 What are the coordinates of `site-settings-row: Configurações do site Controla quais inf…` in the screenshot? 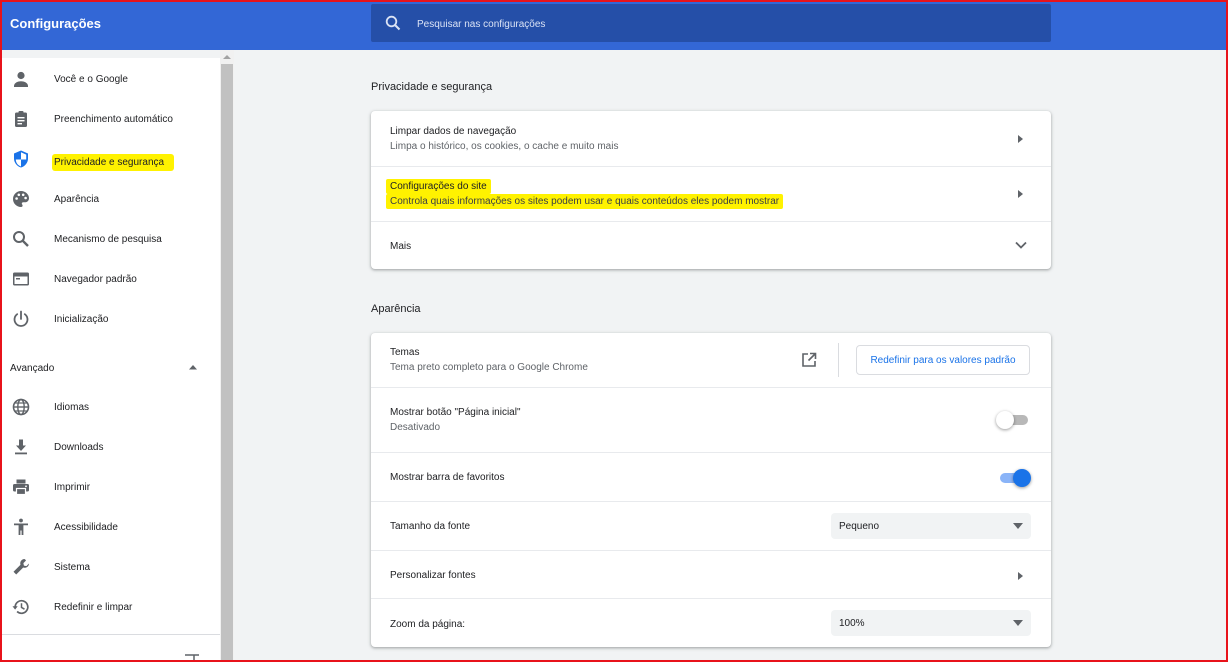 It's located at (711, 193).